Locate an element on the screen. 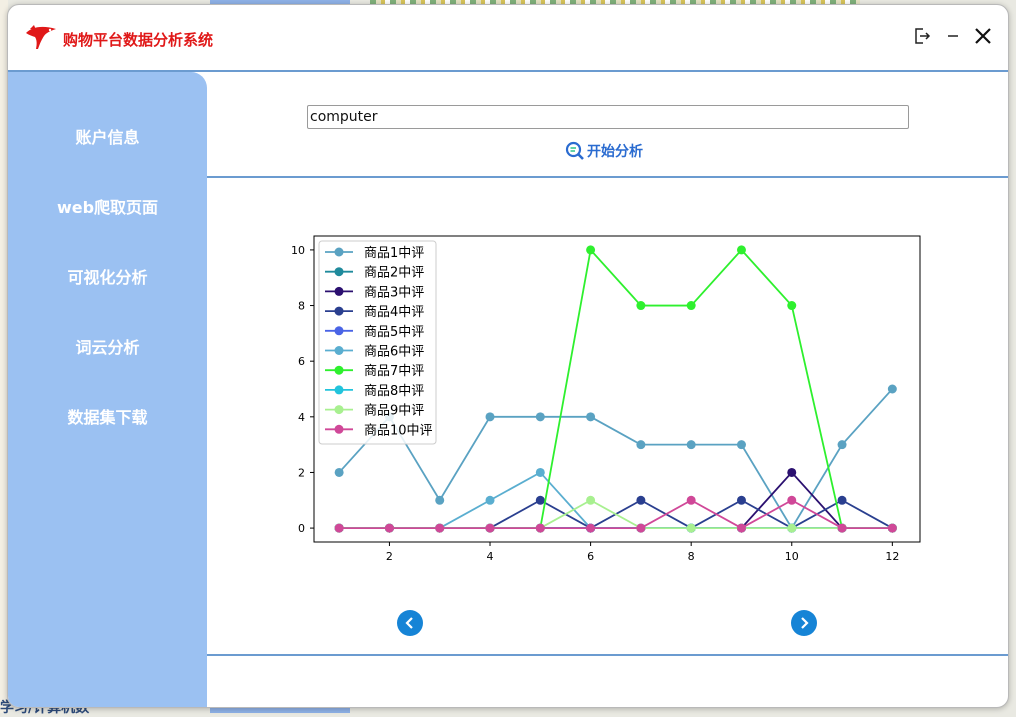  previous-chart-button is located at coordinates (410, 623).